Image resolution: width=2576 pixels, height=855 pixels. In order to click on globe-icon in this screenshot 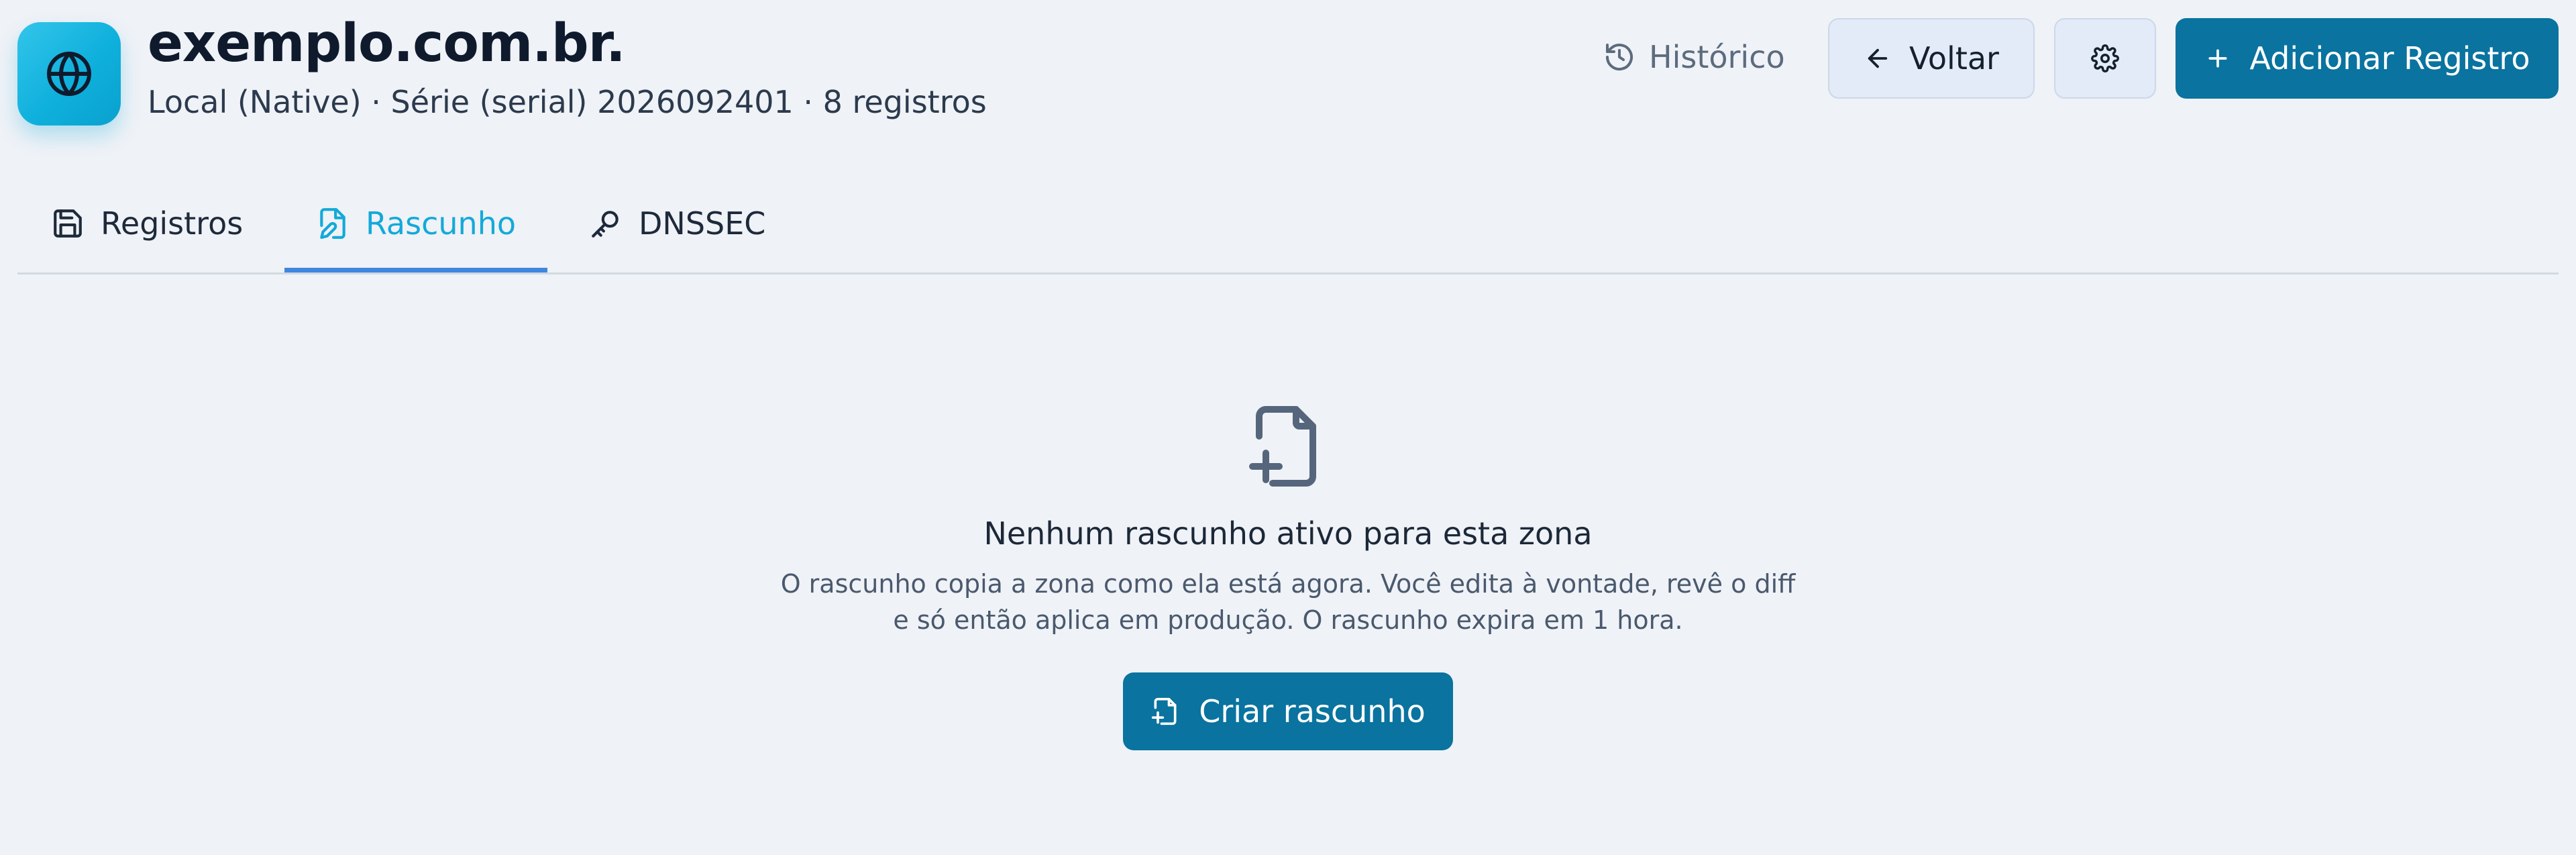, I will do `click(69, 74)`.